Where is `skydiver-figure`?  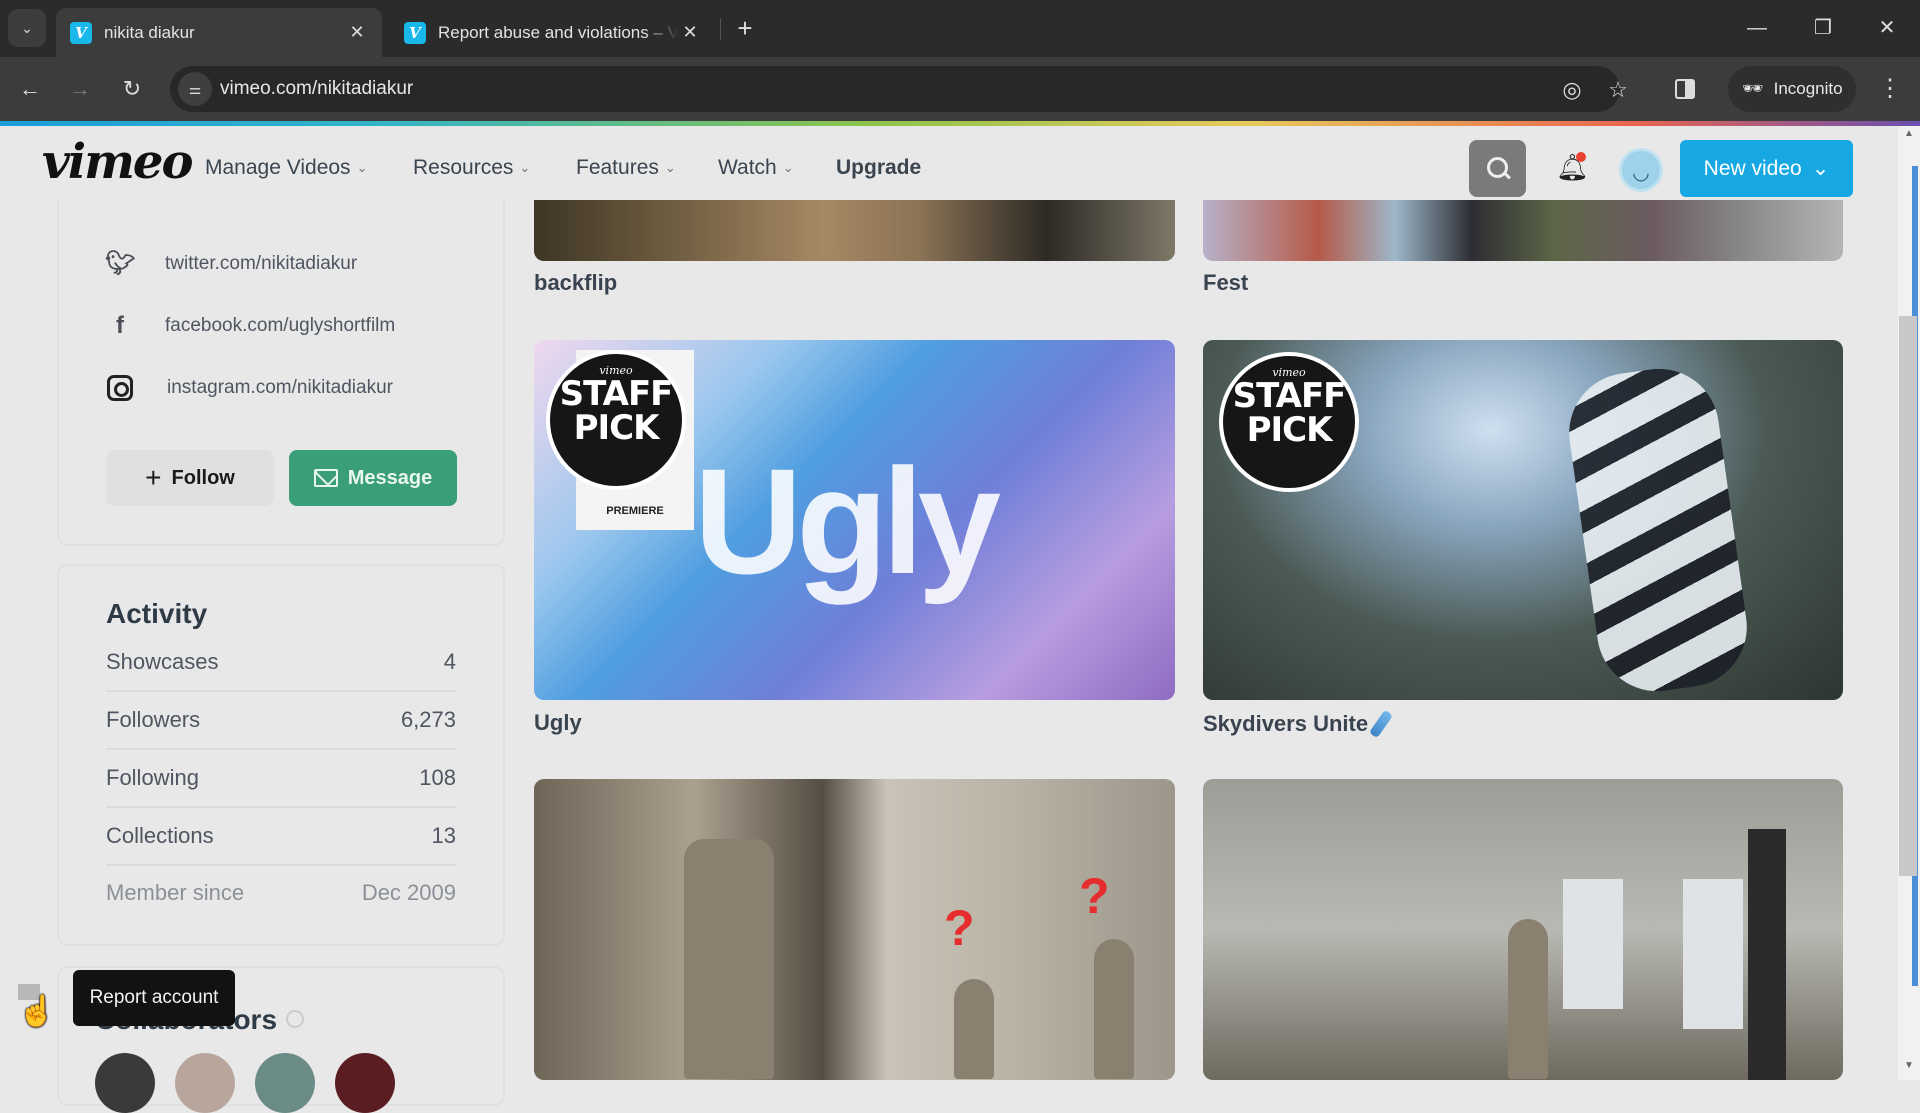
skydiver-figure is located at coordinates (1658, 530).